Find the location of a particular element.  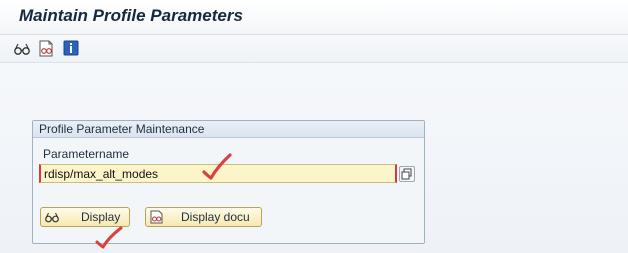

group-title: Profile Parameter Maintenance is located at coordinates (122, 129).